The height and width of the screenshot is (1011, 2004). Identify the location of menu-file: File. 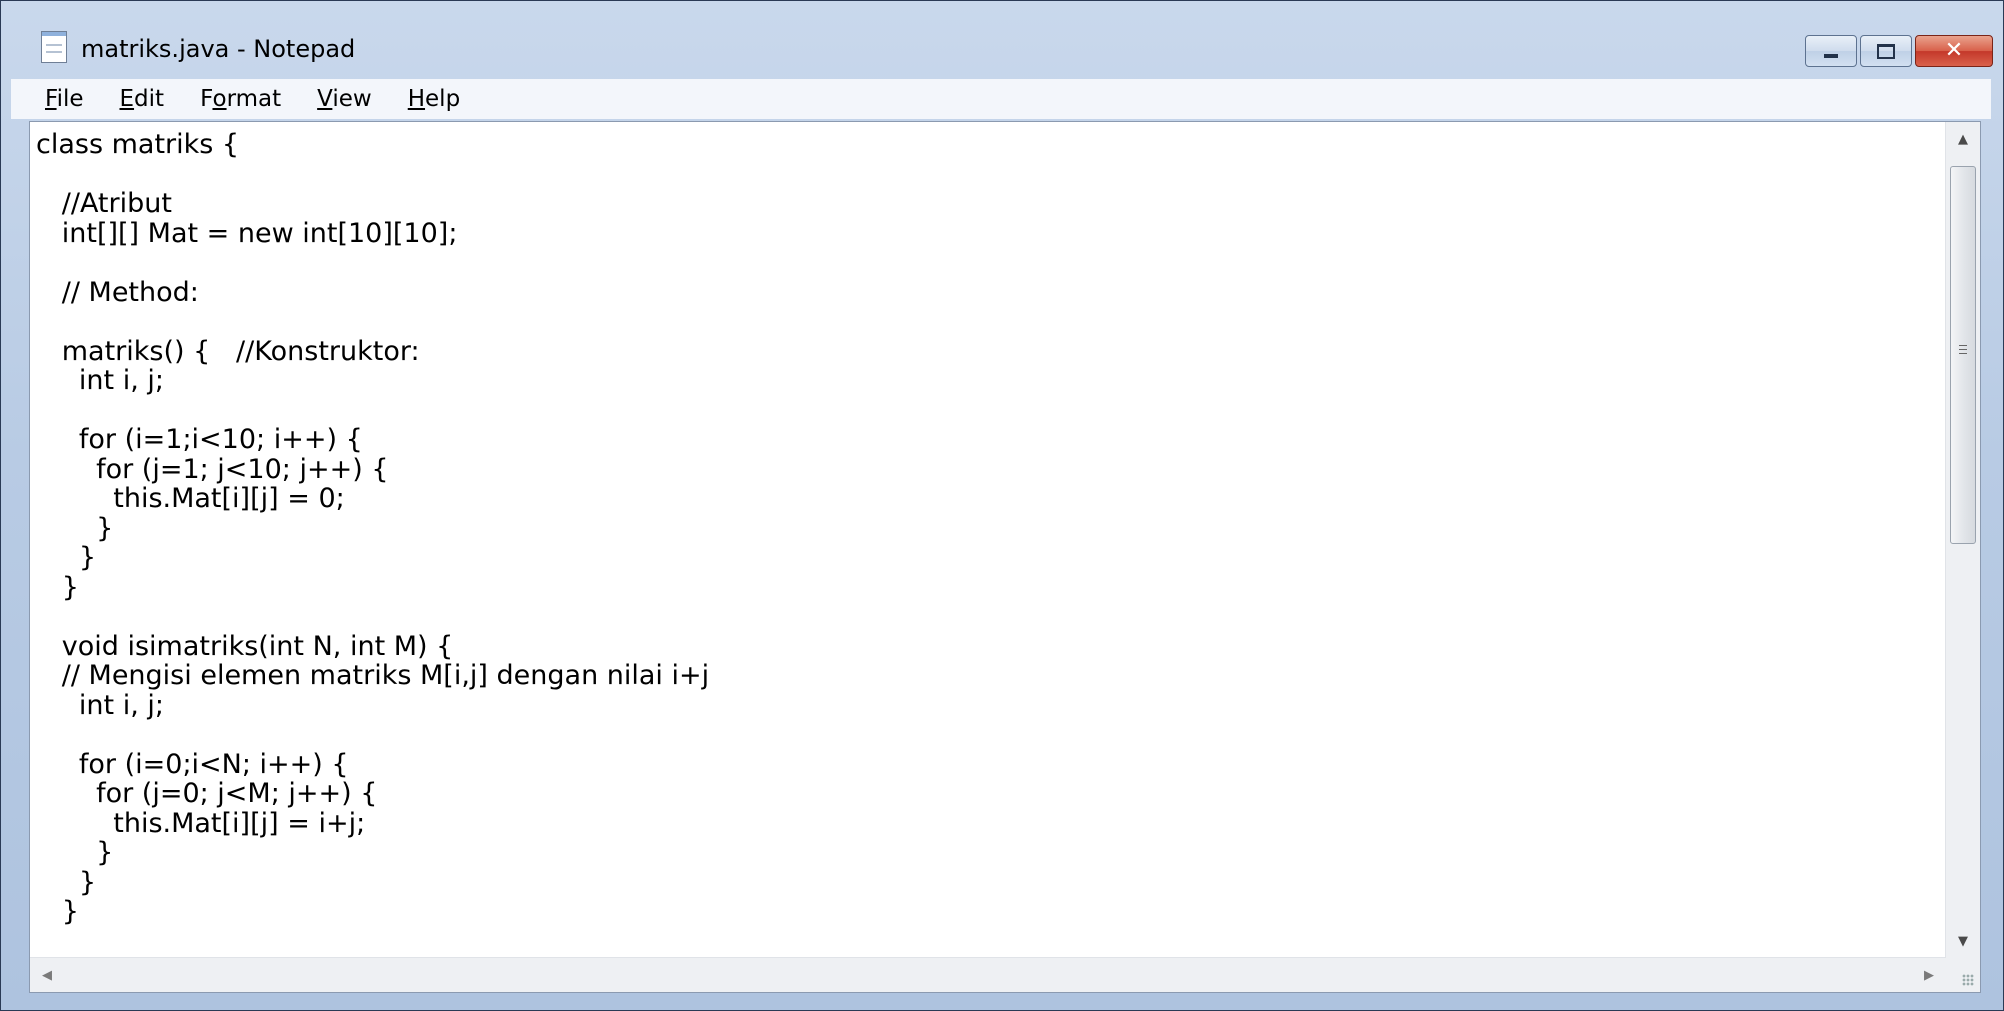
(64, 99).